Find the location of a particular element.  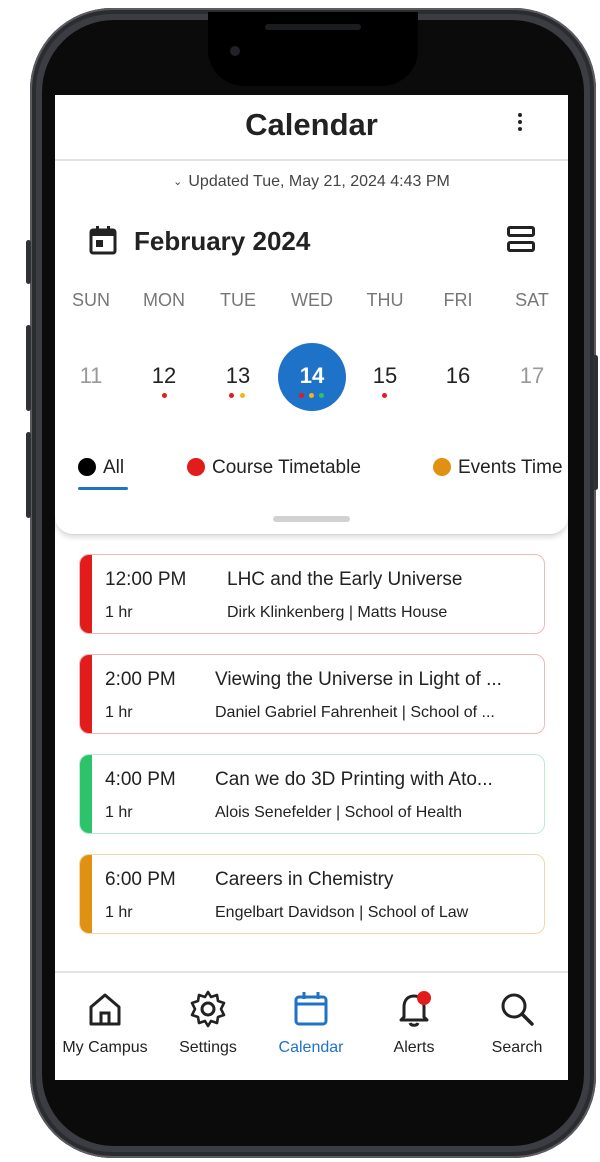

more-vertical-icon is located at coordinates (520, 122).